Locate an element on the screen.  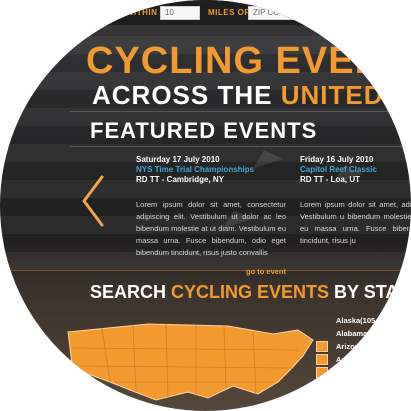
zip-code-input: ZIP CO is located at coordinates (277, 13).